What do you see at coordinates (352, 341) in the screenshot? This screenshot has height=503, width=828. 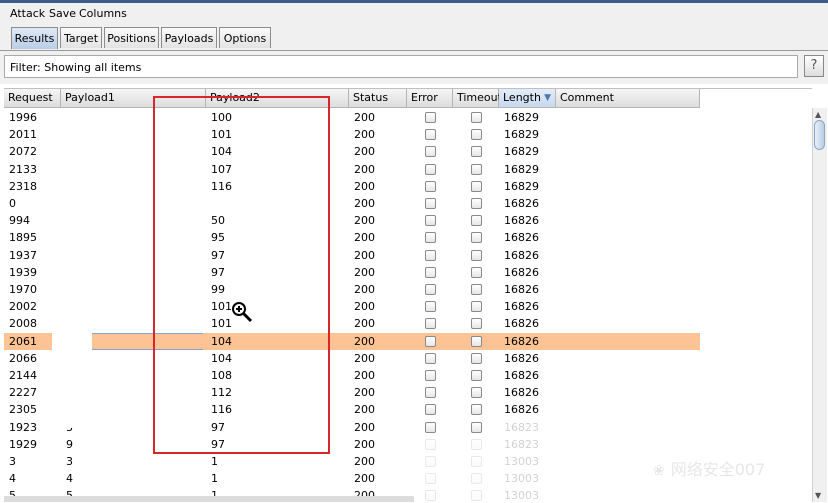 I see `table-row: 2061 104 200 16826` at bounding box center [352, 341].